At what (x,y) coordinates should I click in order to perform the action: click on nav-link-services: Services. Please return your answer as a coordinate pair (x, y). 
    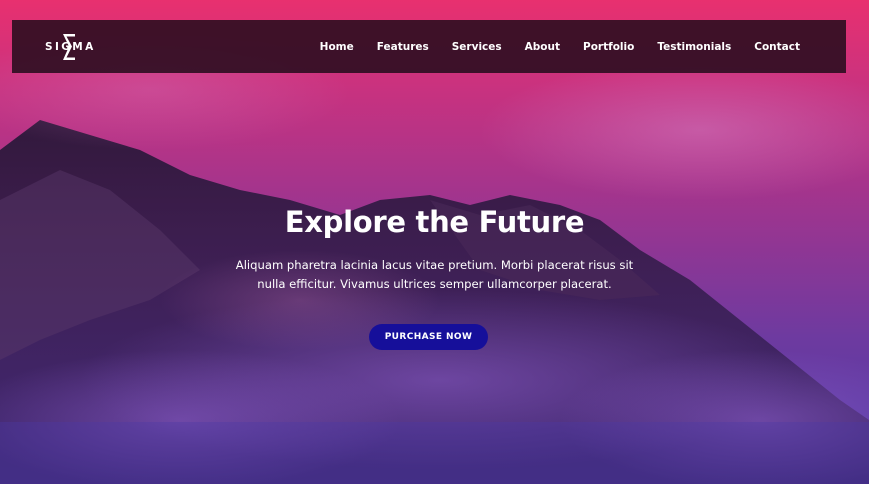
    Looking at the image, I should click on (476, 47).